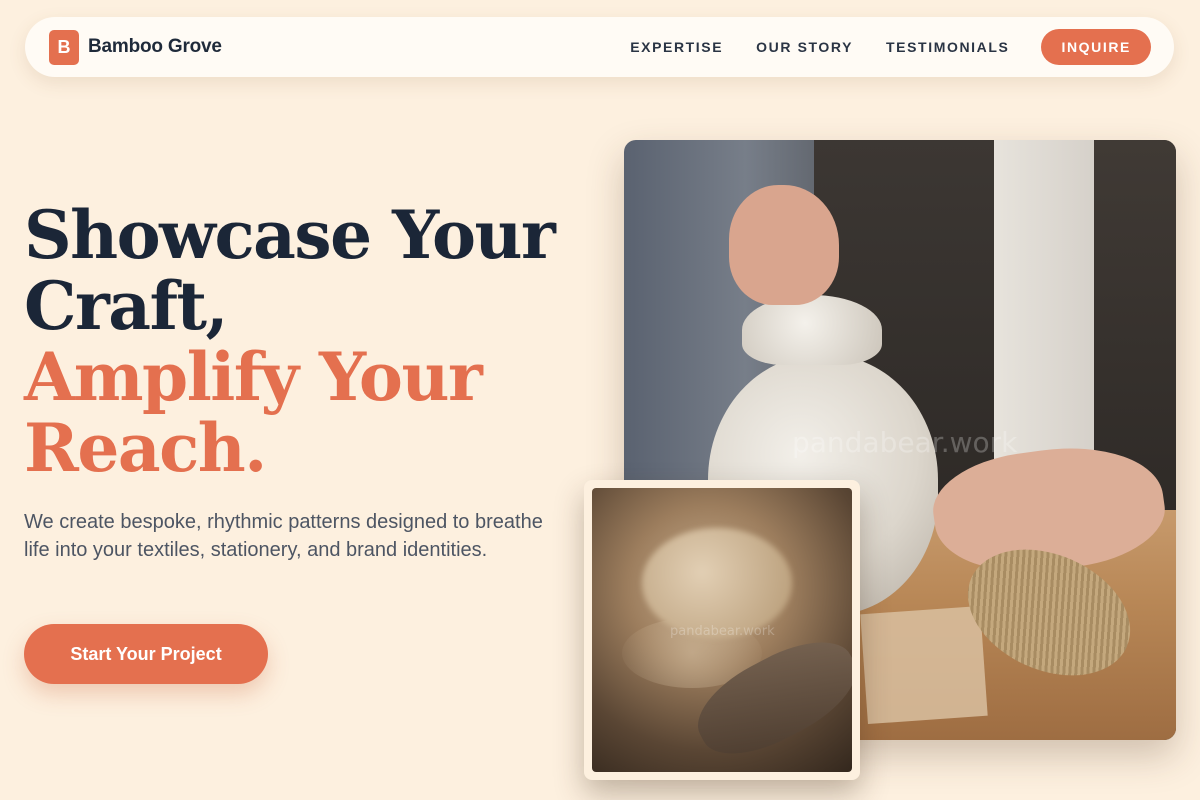 The width and height of the screenshot is (1200, 800). What do you see at coordinates (874, 47) in the screenshot?
I see `nav-links: EXPERTISE OUR STORY TESTIMONIALS INQUIRE` at bounding box center [874, 47].